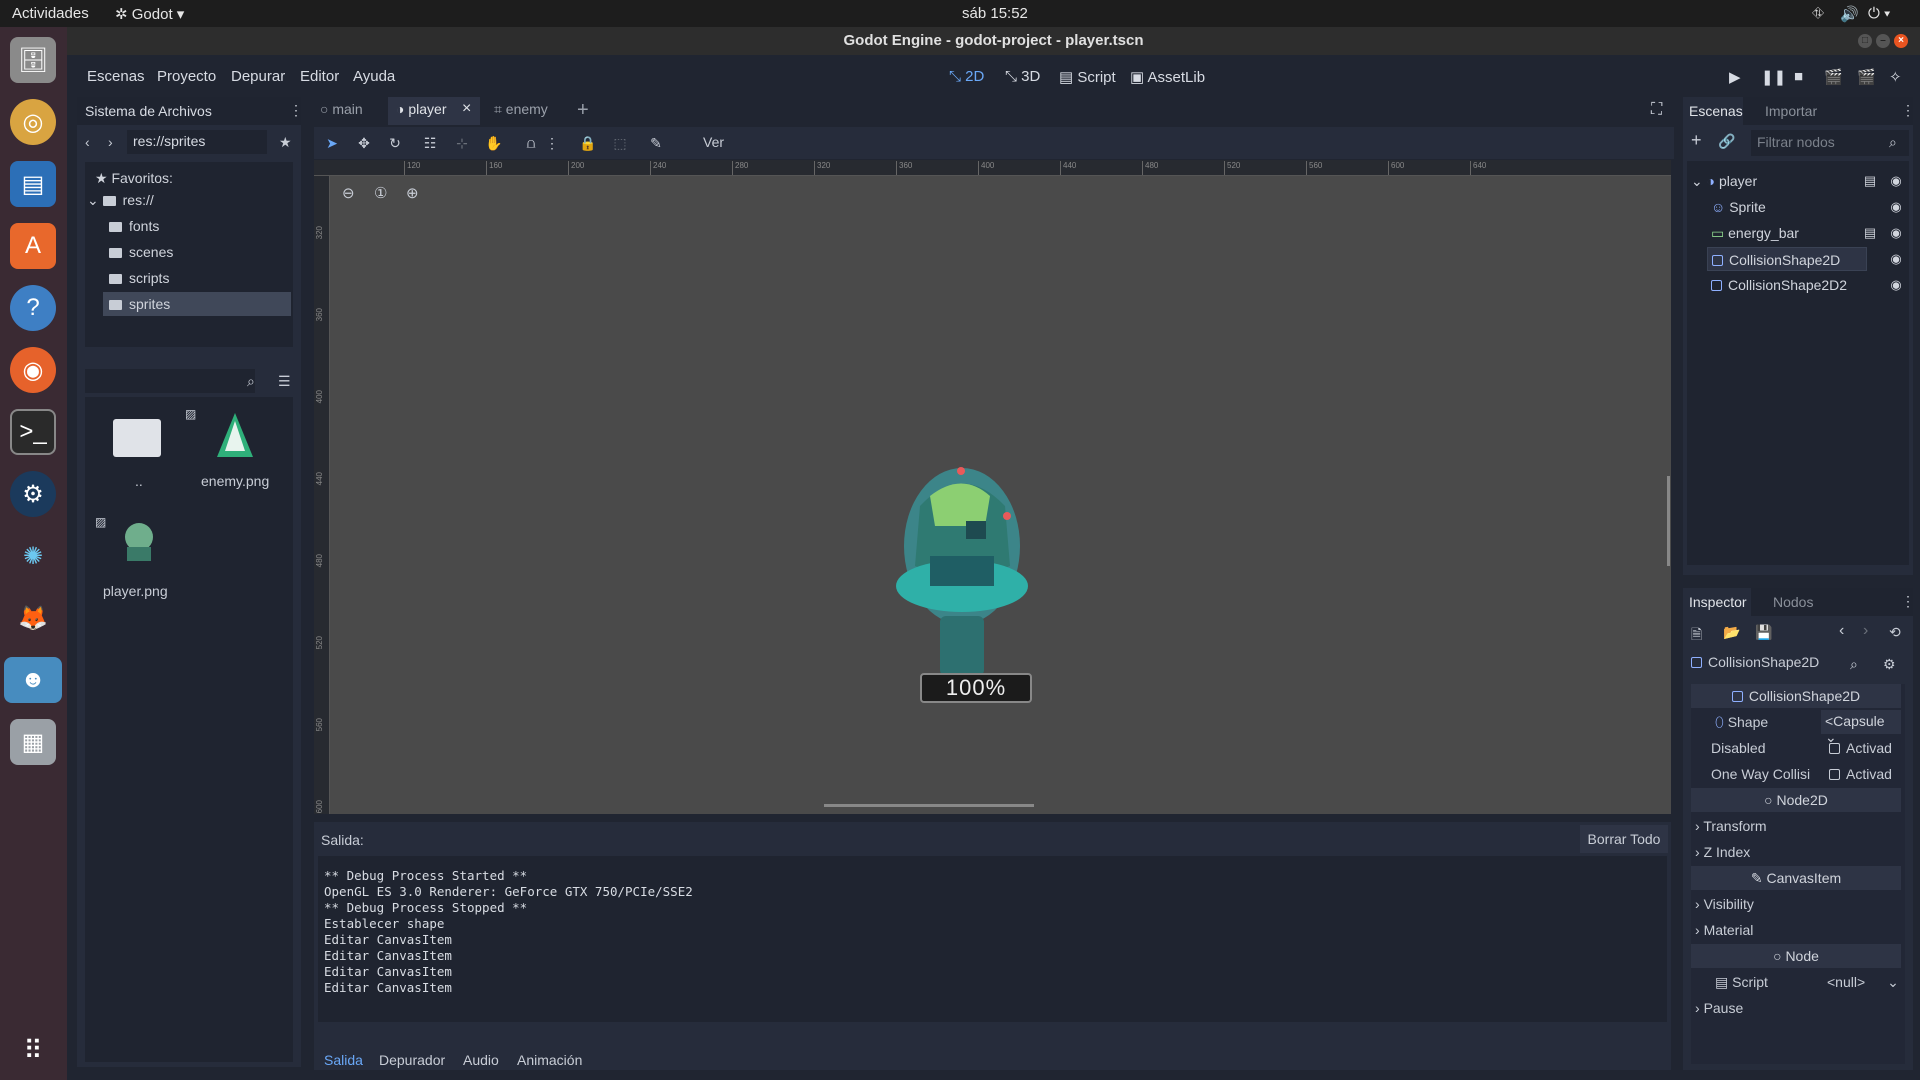 This screenshot has width=1920, height=1080. Describe the element at coordinates (1798, 76) in the screenshot. I see `stop-icon: ■` at that location.